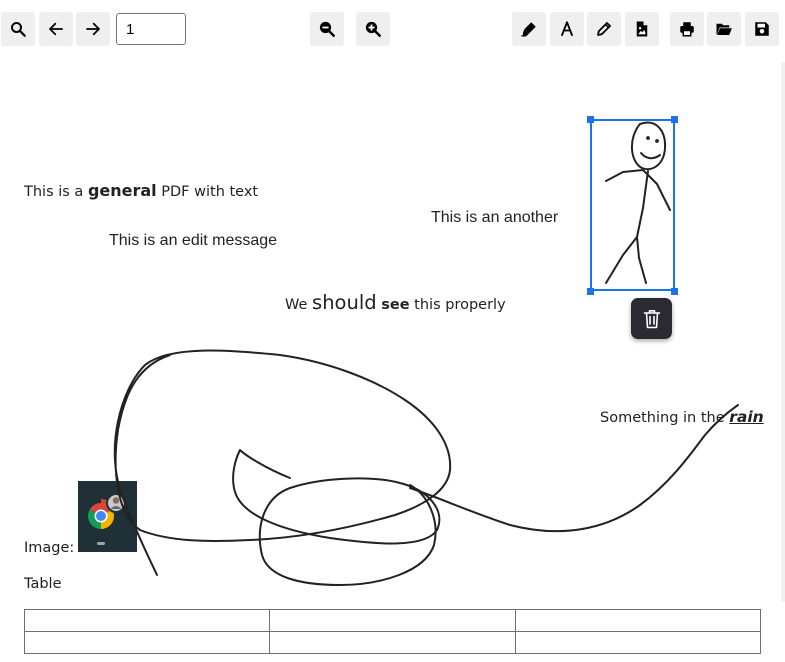 This screenshot has width=785, height=662. Describe the element at coordinates (674, 119) in the screenshot. I see `resize-handle-top-right` at that location.